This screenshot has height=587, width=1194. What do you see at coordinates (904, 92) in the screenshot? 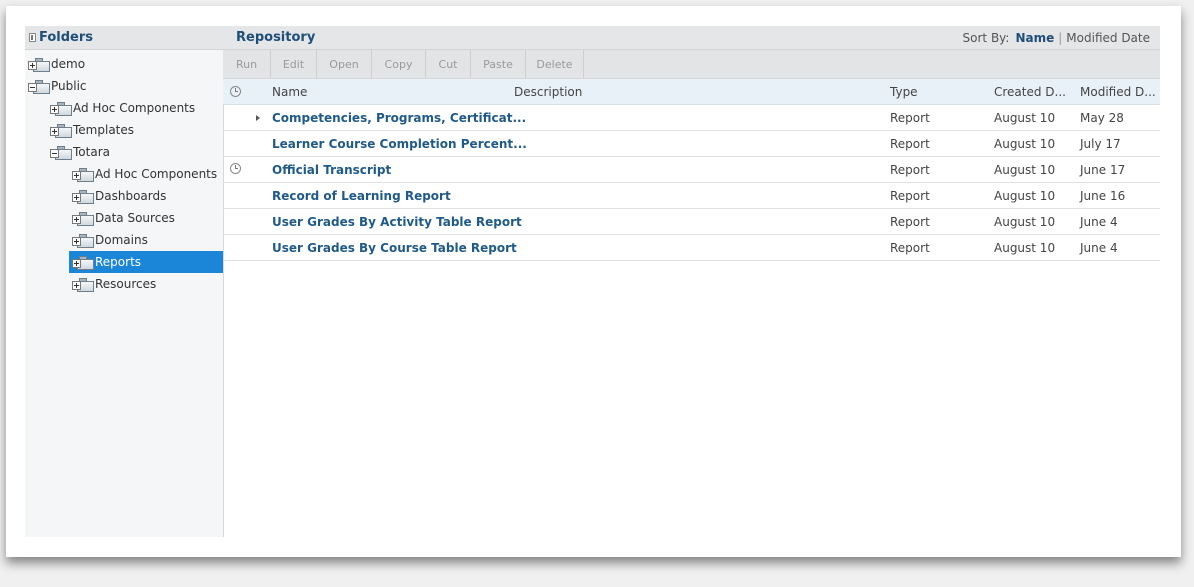
I see `column-header-type: Type` at bounding box center [904, 92].